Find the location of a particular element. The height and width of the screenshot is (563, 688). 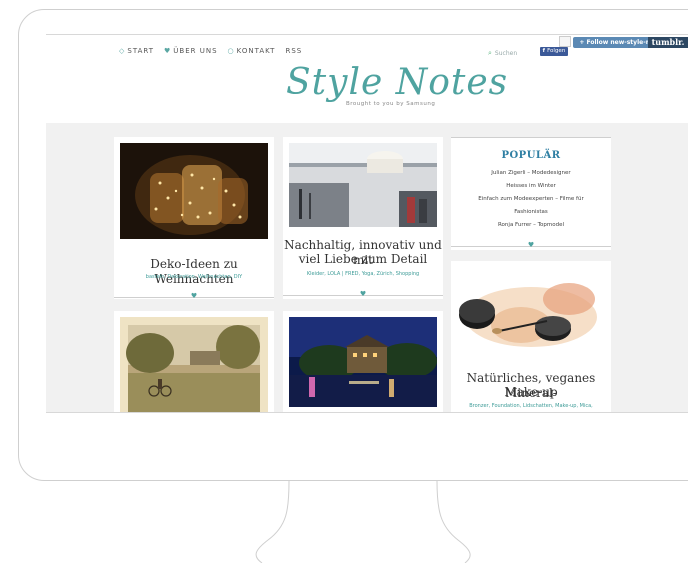

post-title-line-2: Make-up is located at coordinates (531, 392).